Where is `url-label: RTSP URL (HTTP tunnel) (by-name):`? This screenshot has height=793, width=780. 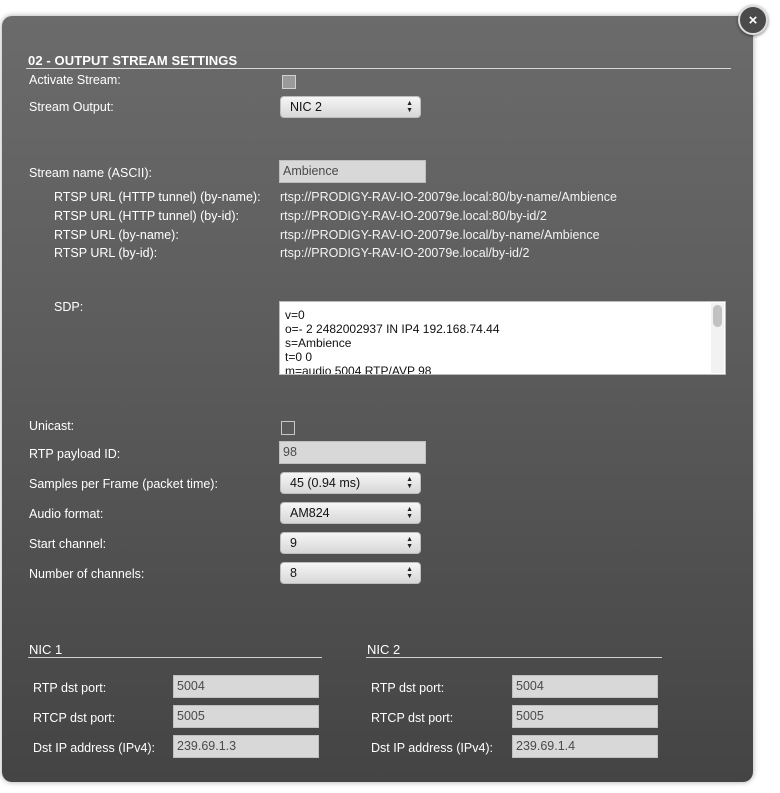 url-label: RTSP URL (HTTP tunnel) (by-name): is located at coordinates (157, 197).